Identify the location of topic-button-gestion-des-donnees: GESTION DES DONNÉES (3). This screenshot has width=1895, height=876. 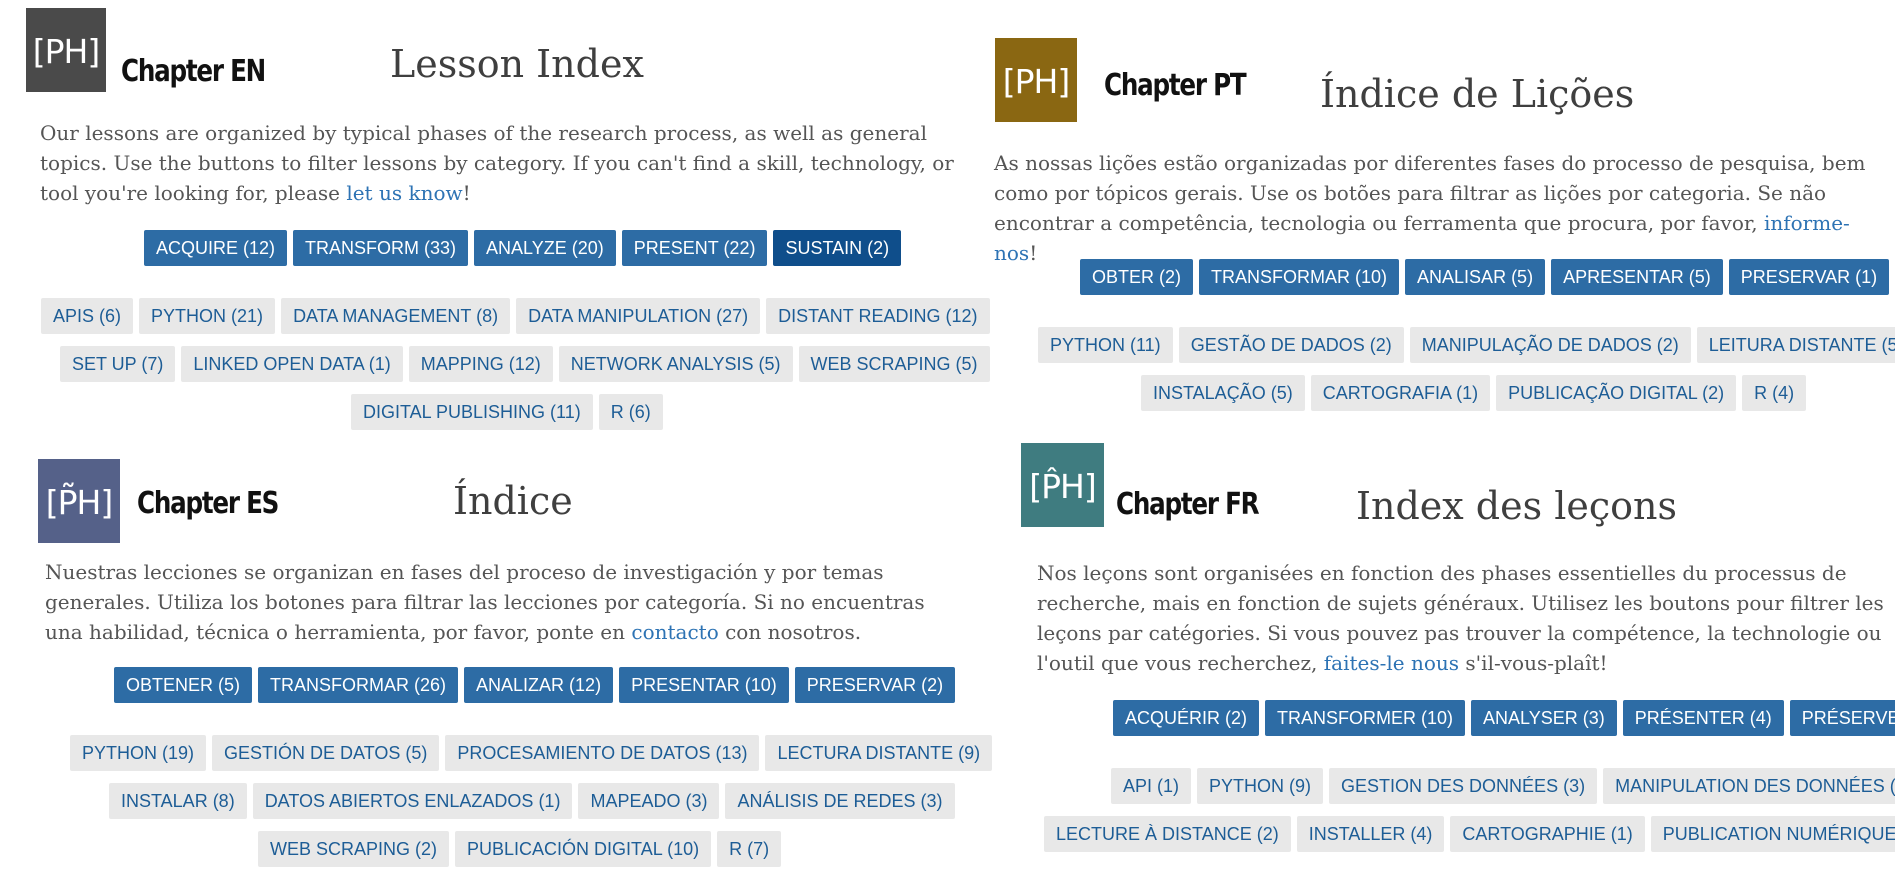
(1463, 786).